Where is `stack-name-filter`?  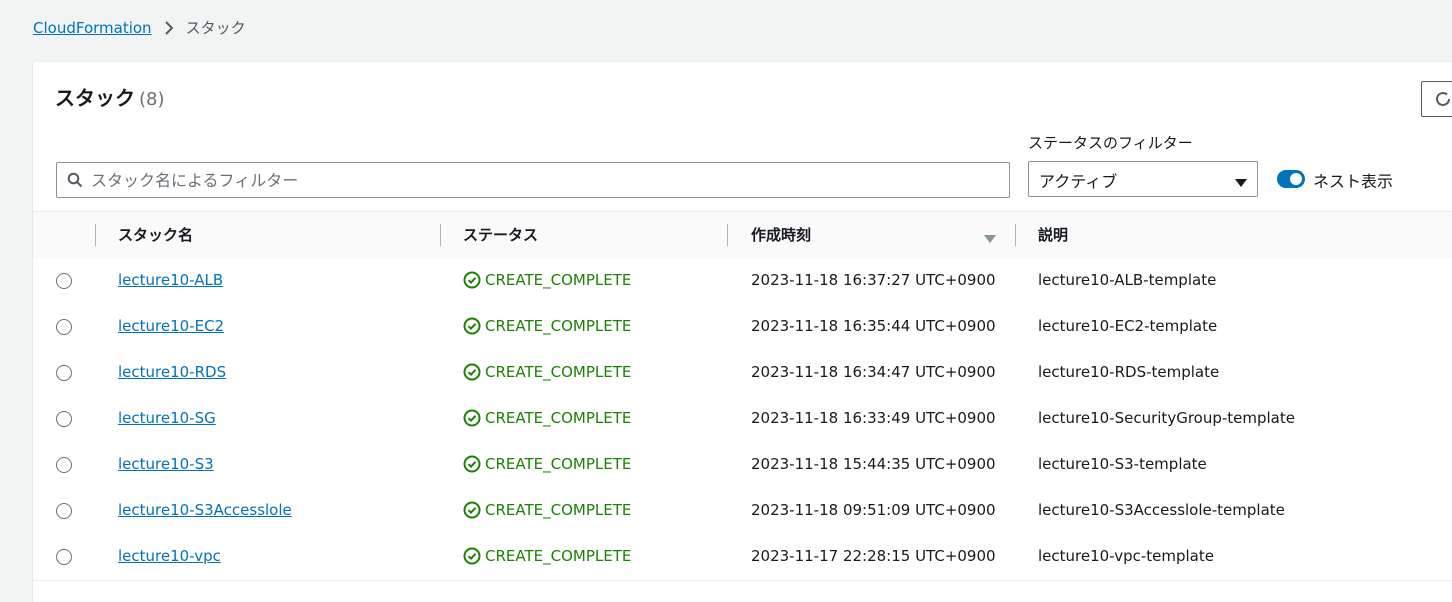
stack-name-filter is located at coordinates (533, 180).